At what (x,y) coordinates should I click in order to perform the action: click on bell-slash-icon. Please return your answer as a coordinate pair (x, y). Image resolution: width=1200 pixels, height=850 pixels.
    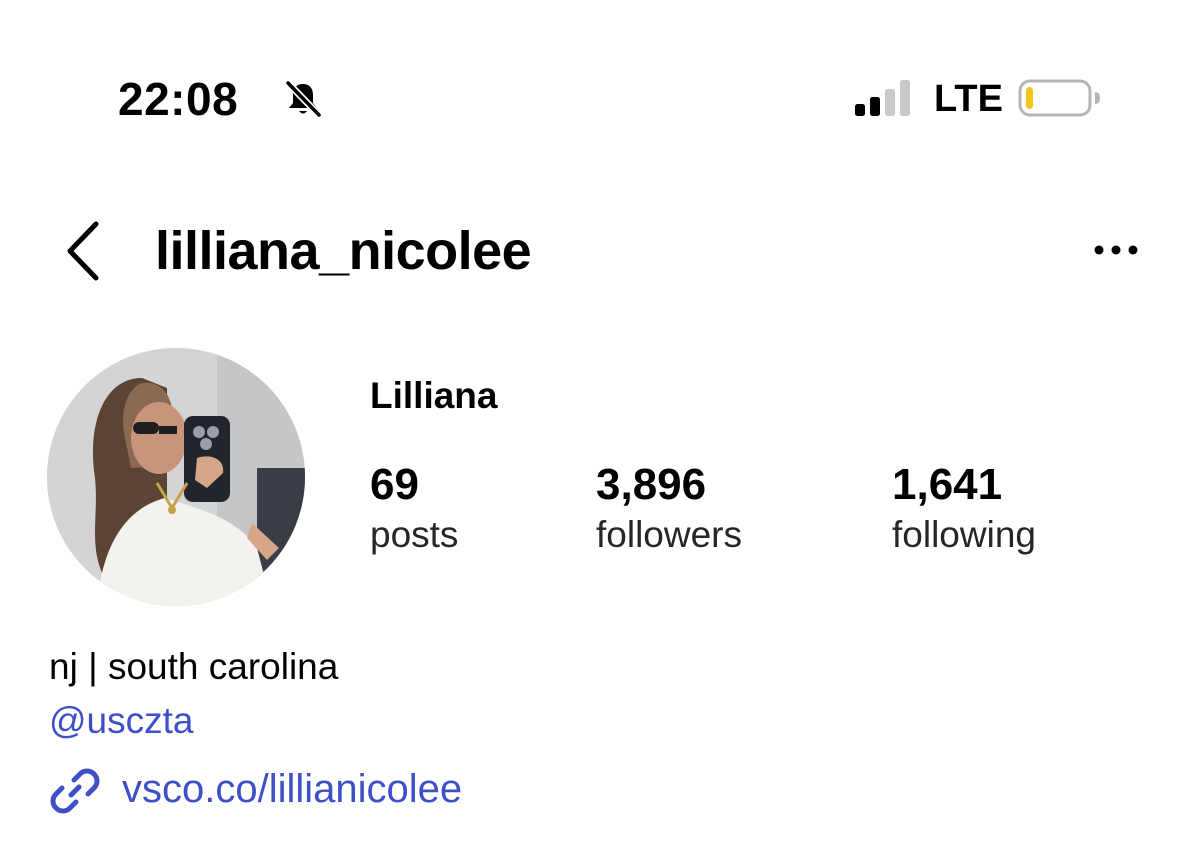
    Looking at the image, I should click on (303, 99).